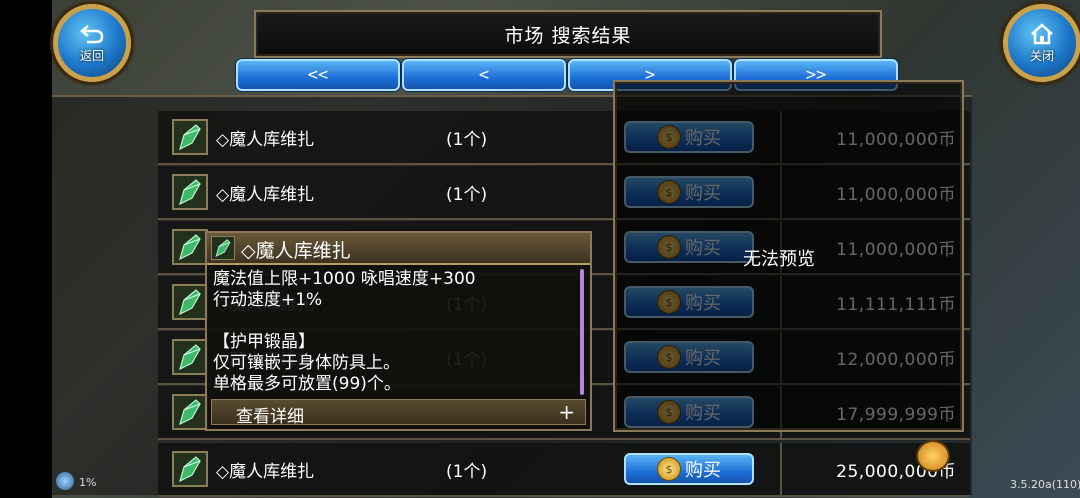 This screenshot has height=498, width=1080. I want to click on expand-icon: +, so click(566, 412).